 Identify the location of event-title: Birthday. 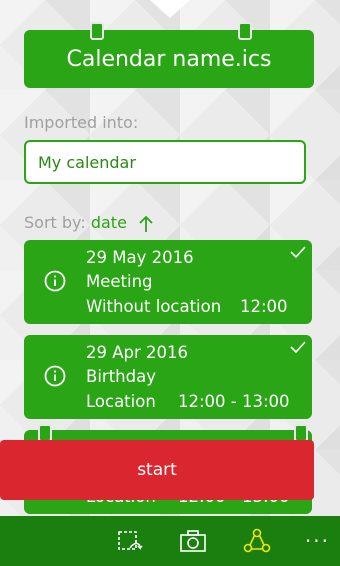
(121, 376).